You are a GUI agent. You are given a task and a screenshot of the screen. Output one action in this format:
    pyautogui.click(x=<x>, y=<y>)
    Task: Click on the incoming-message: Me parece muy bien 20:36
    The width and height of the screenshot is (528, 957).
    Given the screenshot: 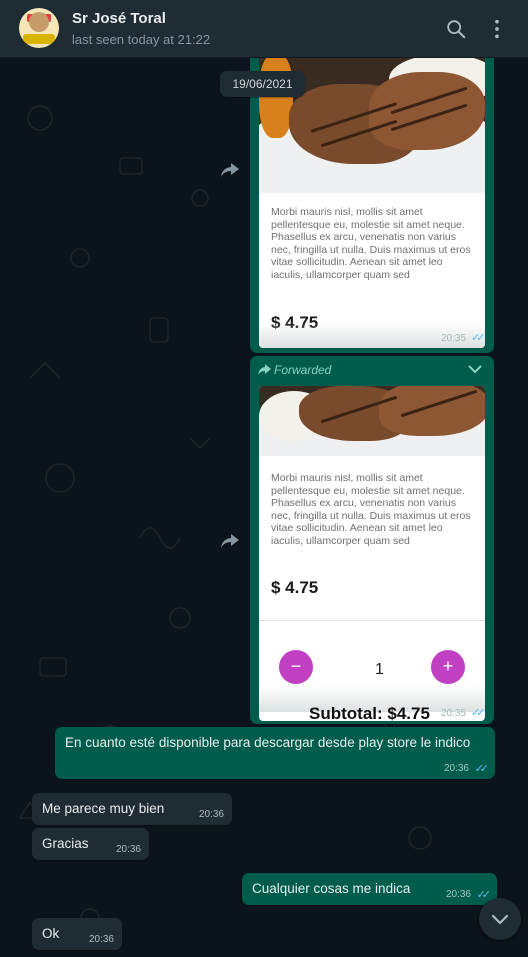 What is the action you would take?
    pyautogui.click(x=132, y=809)
    